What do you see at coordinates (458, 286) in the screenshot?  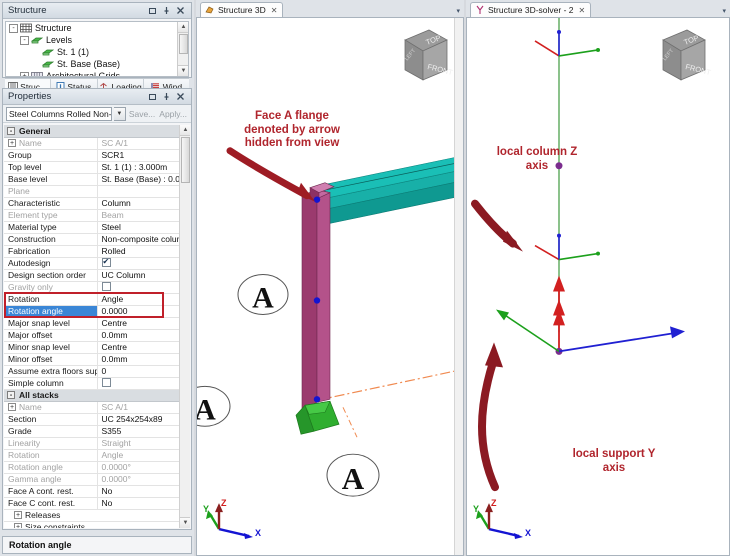 I see `viewport-3d-scrollbar` at bounding box center [458, 286].